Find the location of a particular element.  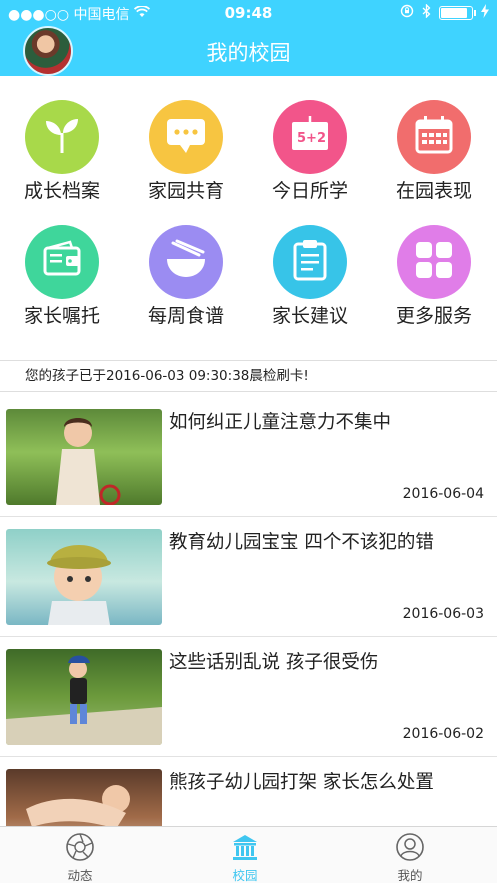

tab-campus: 校园 is located at coordinates (245, 857).